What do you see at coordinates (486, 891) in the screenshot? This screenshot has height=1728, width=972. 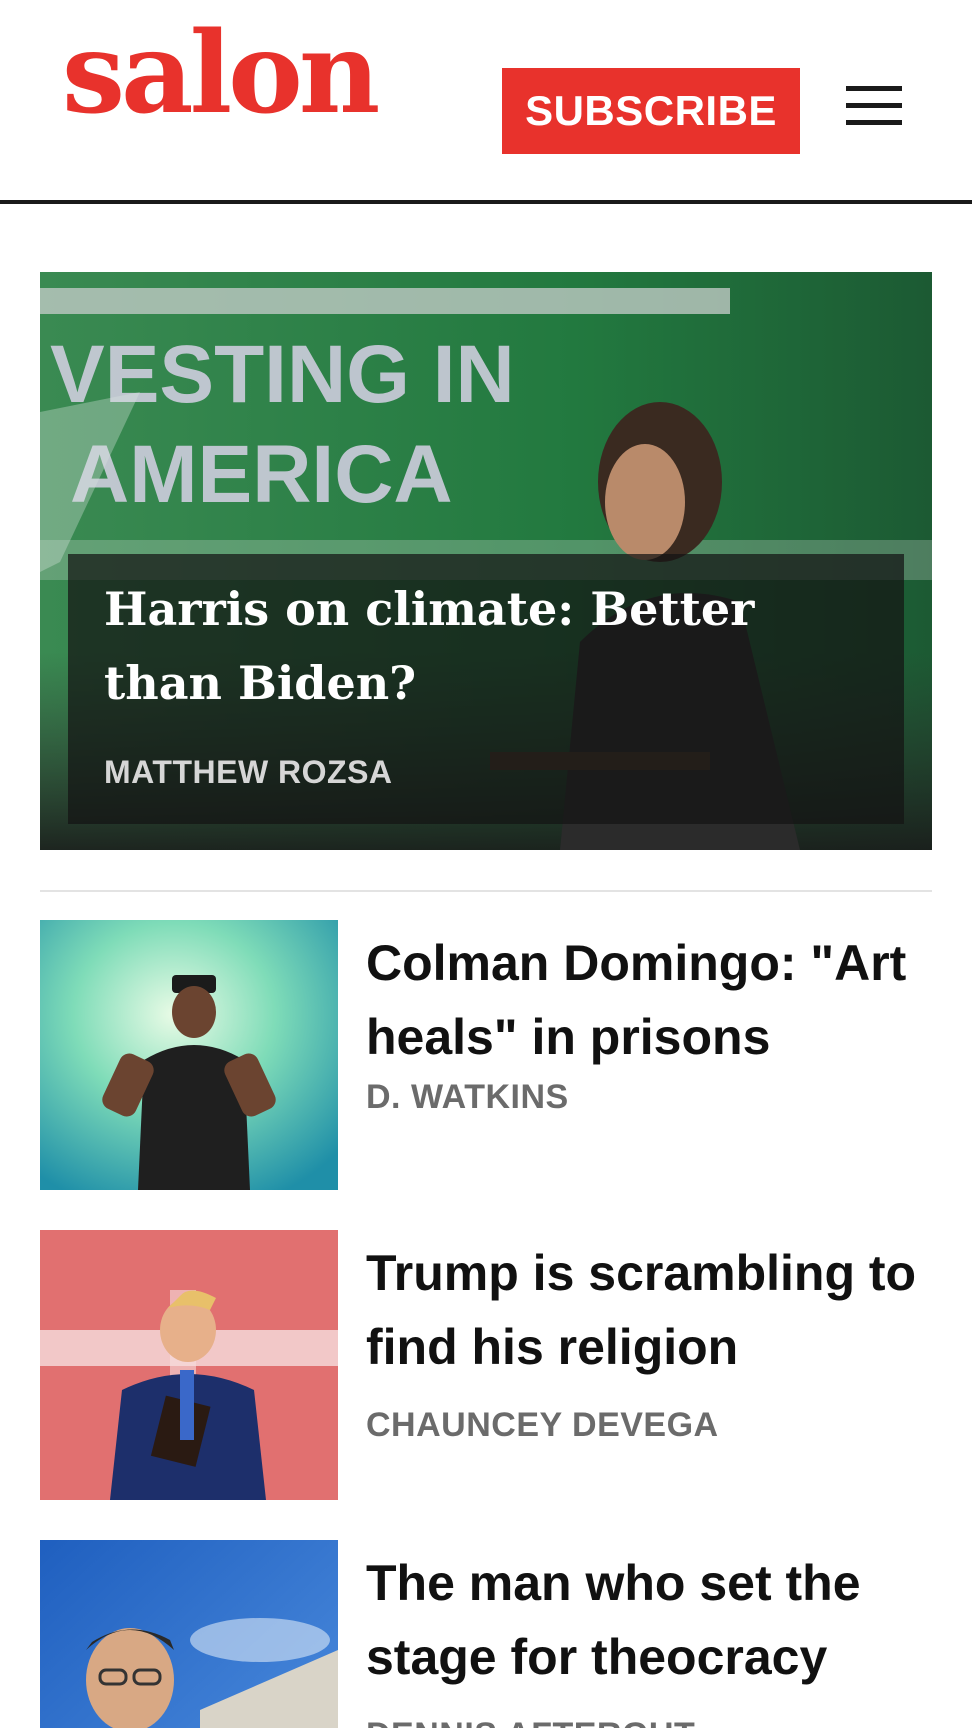 I see `section-divider` at bounding box center [486, 891].